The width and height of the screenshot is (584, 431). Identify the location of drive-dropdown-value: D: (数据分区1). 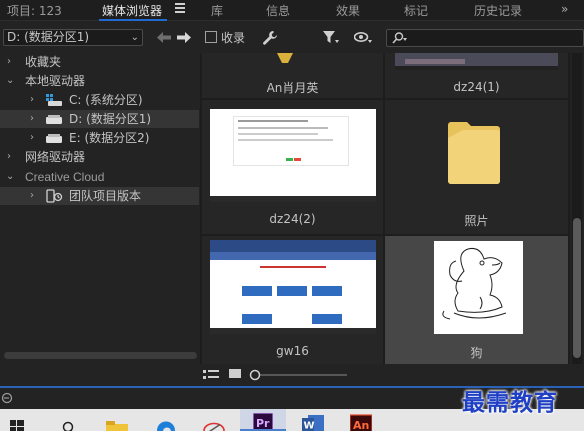
(48, 37).